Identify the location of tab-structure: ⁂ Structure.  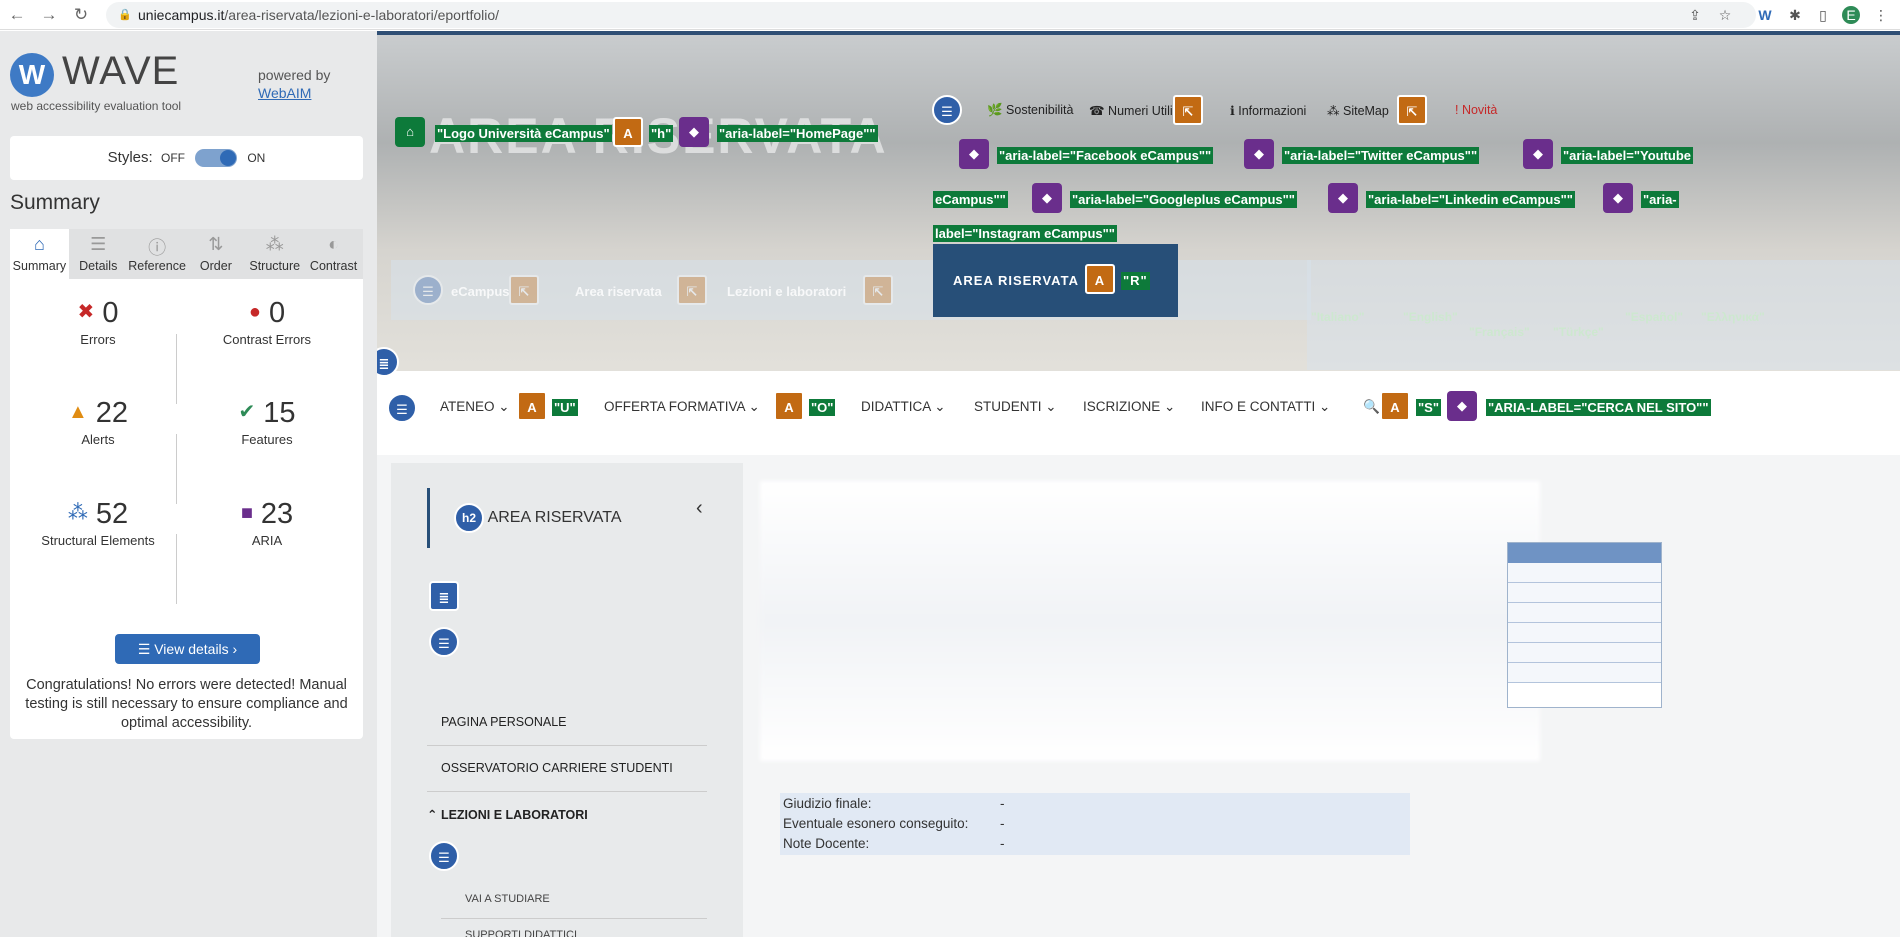
(274, 254).